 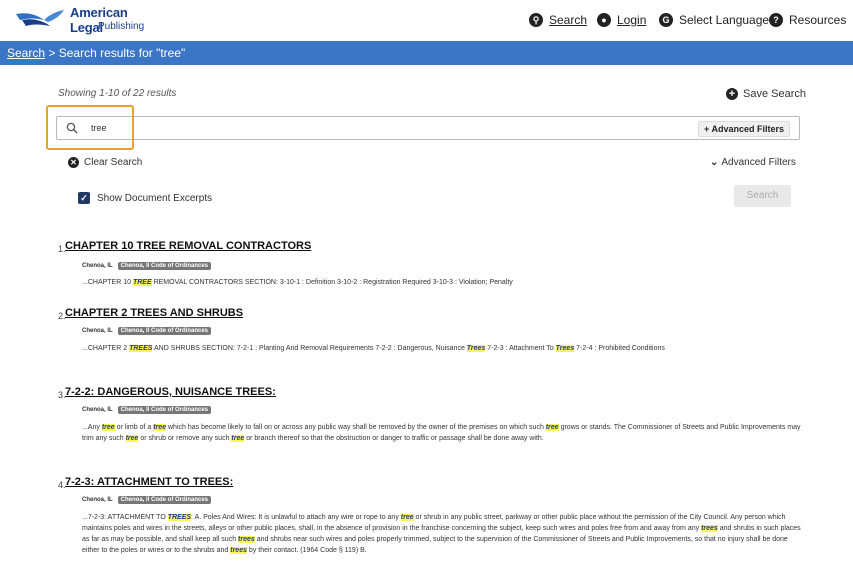 What do you see at coordinates (107, 282) in the screenshot?
I see `excerpt-text: ...CHAPTER 10` at bounding box center [107, 282].